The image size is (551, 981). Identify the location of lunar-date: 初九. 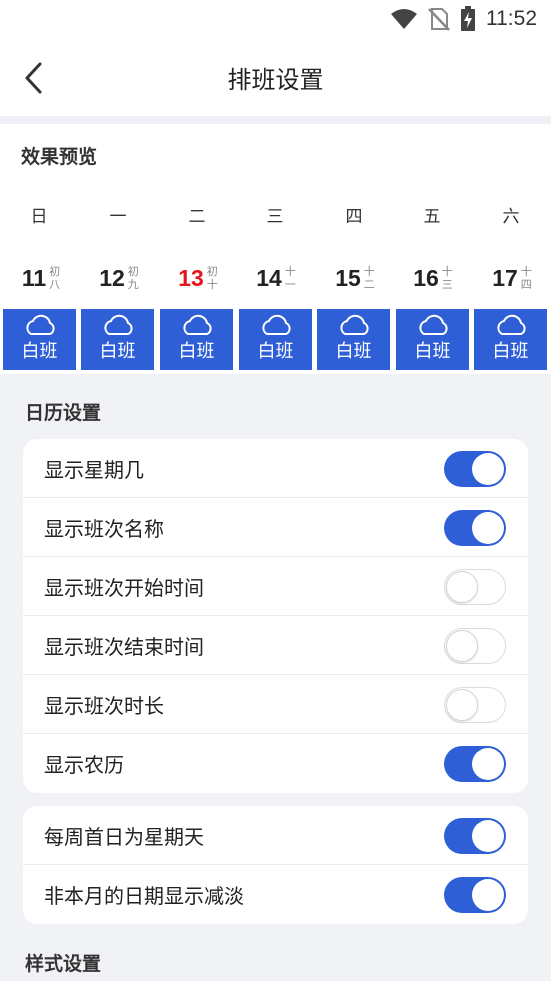
(133, 278).